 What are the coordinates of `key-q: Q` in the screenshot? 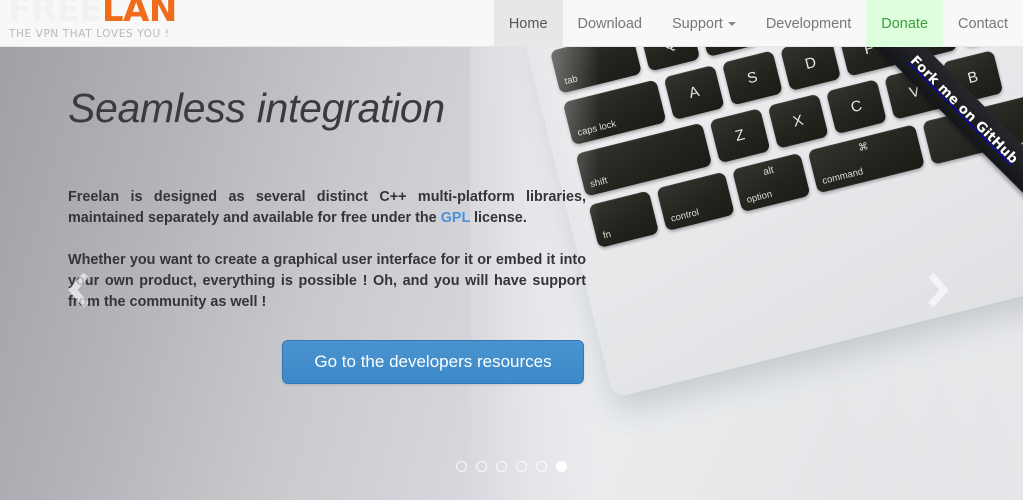 It's located at (670, 59).